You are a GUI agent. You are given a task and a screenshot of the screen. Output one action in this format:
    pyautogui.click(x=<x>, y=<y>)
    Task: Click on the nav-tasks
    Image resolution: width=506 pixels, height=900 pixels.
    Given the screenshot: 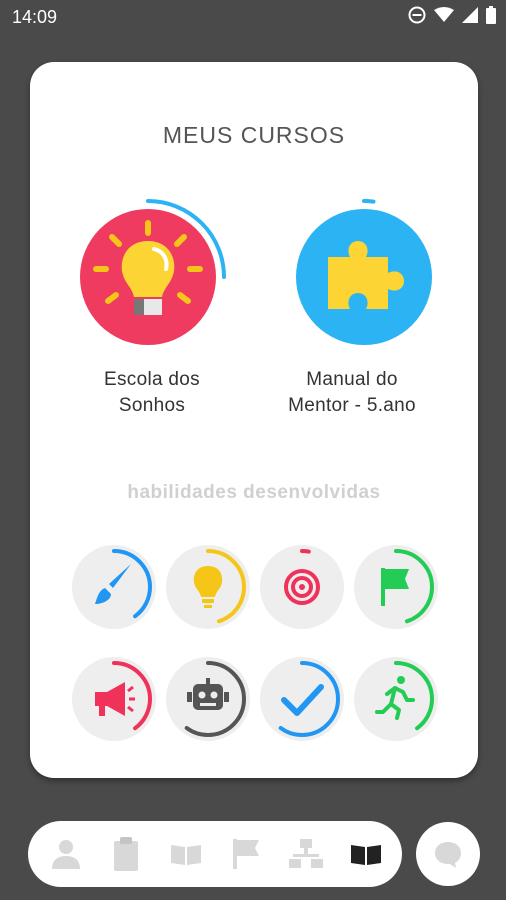 What is the action you would take?
    pyautogui.click(x=126, y=854)
    